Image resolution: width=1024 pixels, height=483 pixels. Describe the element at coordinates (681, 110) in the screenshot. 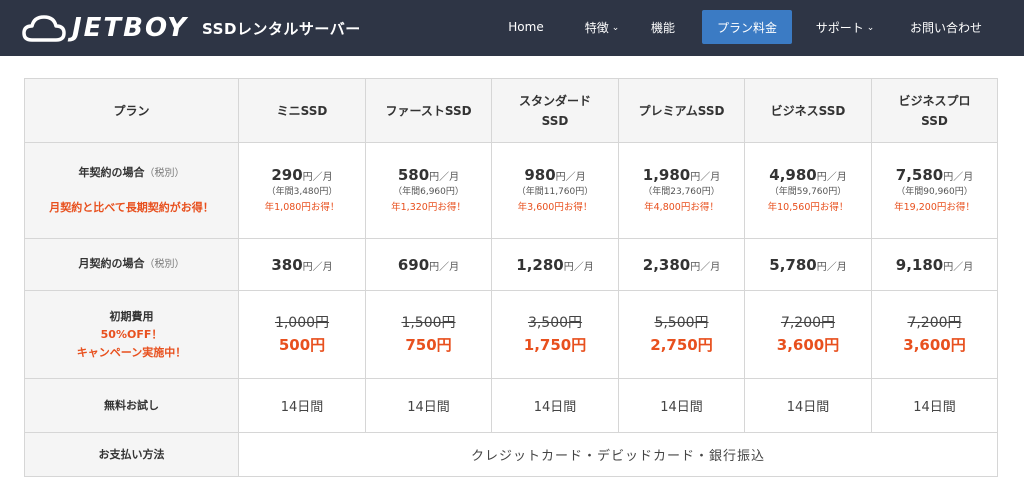

I see `plan-name: プレミアムSSD` at that location.